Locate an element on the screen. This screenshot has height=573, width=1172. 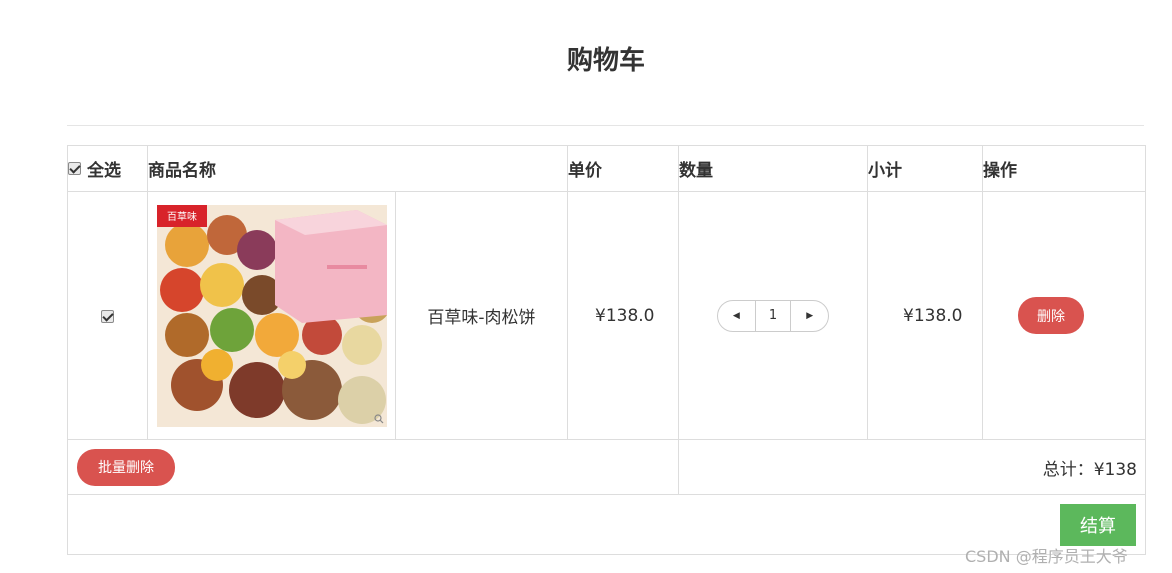
snack-box-image: 百草味 is located at coordinates (271, 315).